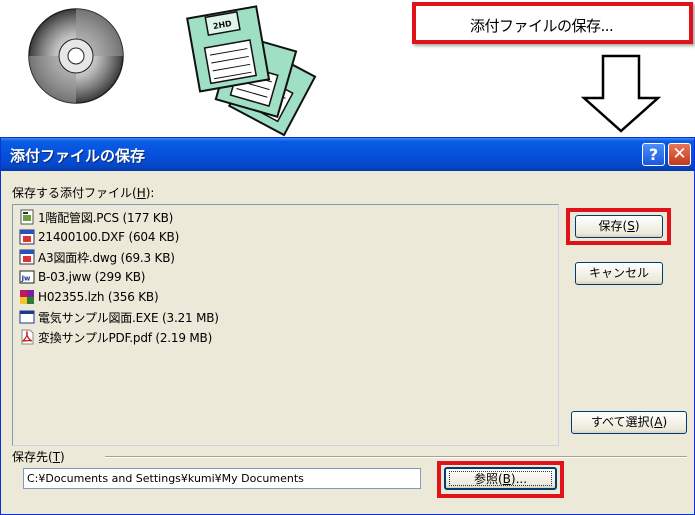 This screenshot has height=515, width=695. What do you see at coordinates (347, 154) in the screenshot?
I see `dialog-titlebar: 添付ファイルの保存 ? ✕` at bounding box center [347, 154].